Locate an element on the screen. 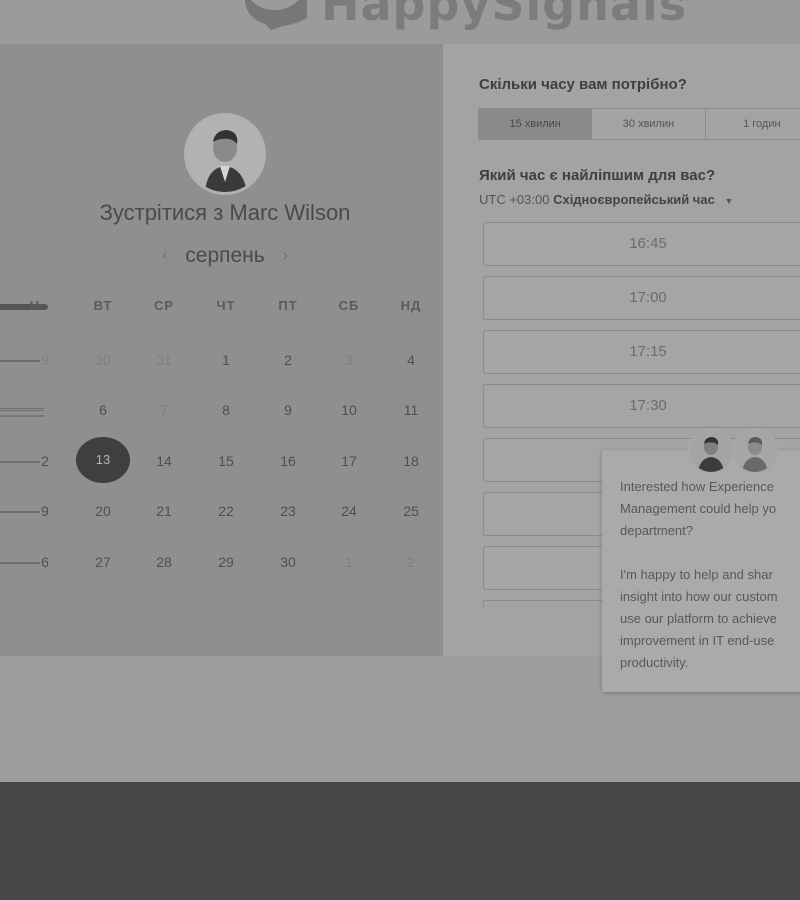 This screenshot has width=800, height=900. brand-logo: HappySignals is located at coordinates (461, 15).